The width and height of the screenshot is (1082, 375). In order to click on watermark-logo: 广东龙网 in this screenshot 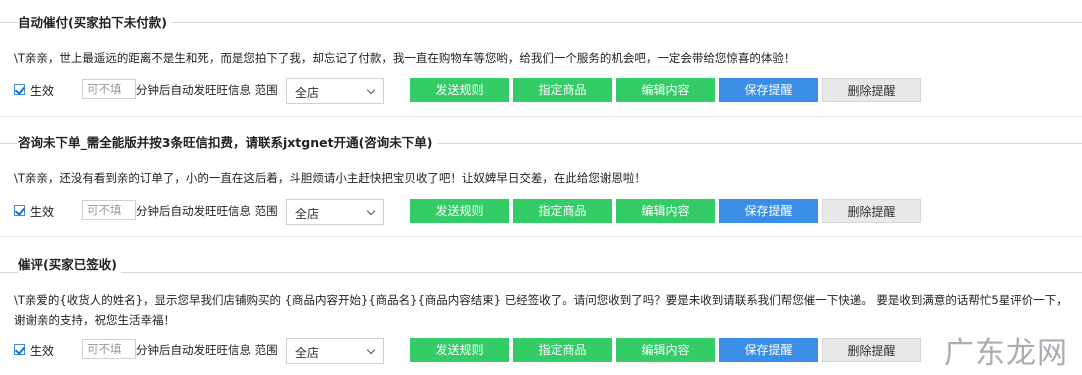, I will do `click(1006, 353)`.